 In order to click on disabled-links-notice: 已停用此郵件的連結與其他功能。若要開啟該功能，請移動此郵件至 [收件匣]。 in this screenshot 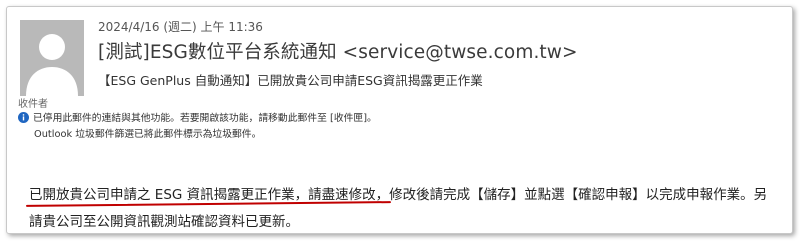, I will do `click(197, 117)`.